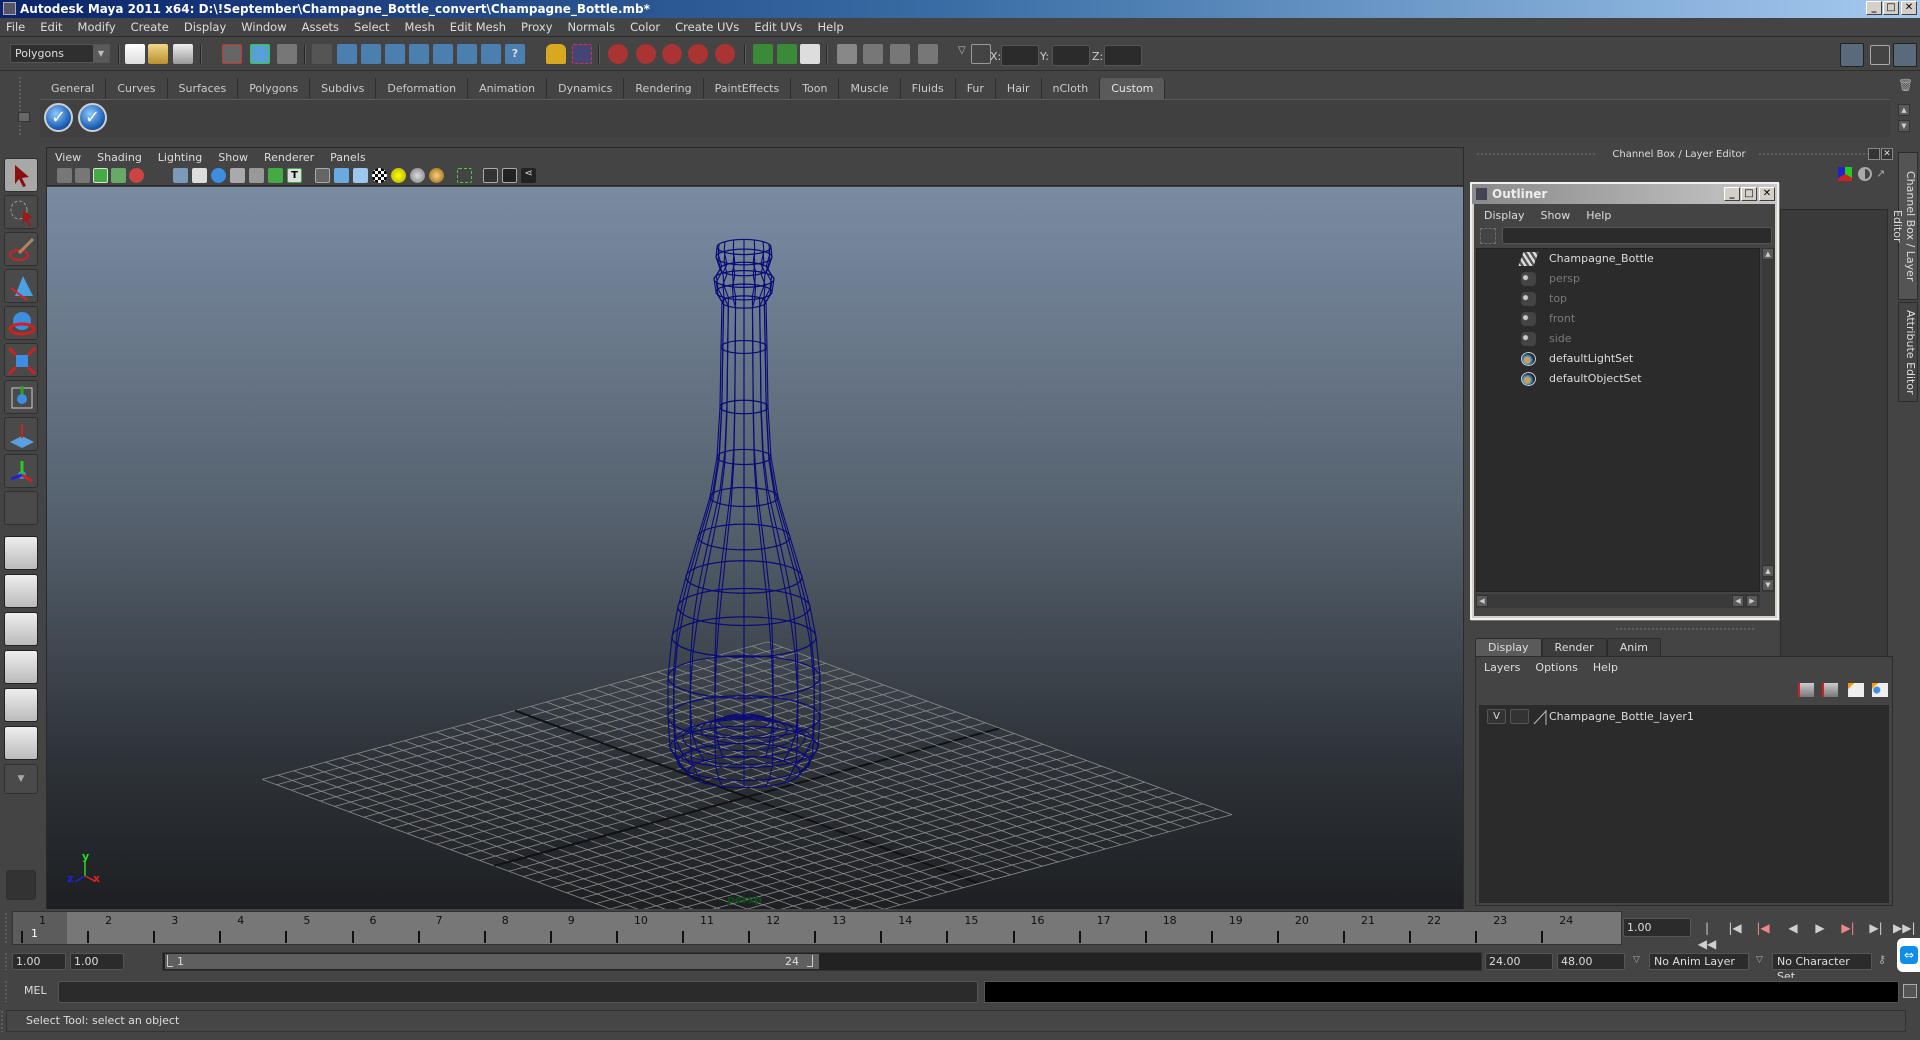 This screenshot has height=1040, width=1920. I want to click on grid-icon, so click(180, 175).